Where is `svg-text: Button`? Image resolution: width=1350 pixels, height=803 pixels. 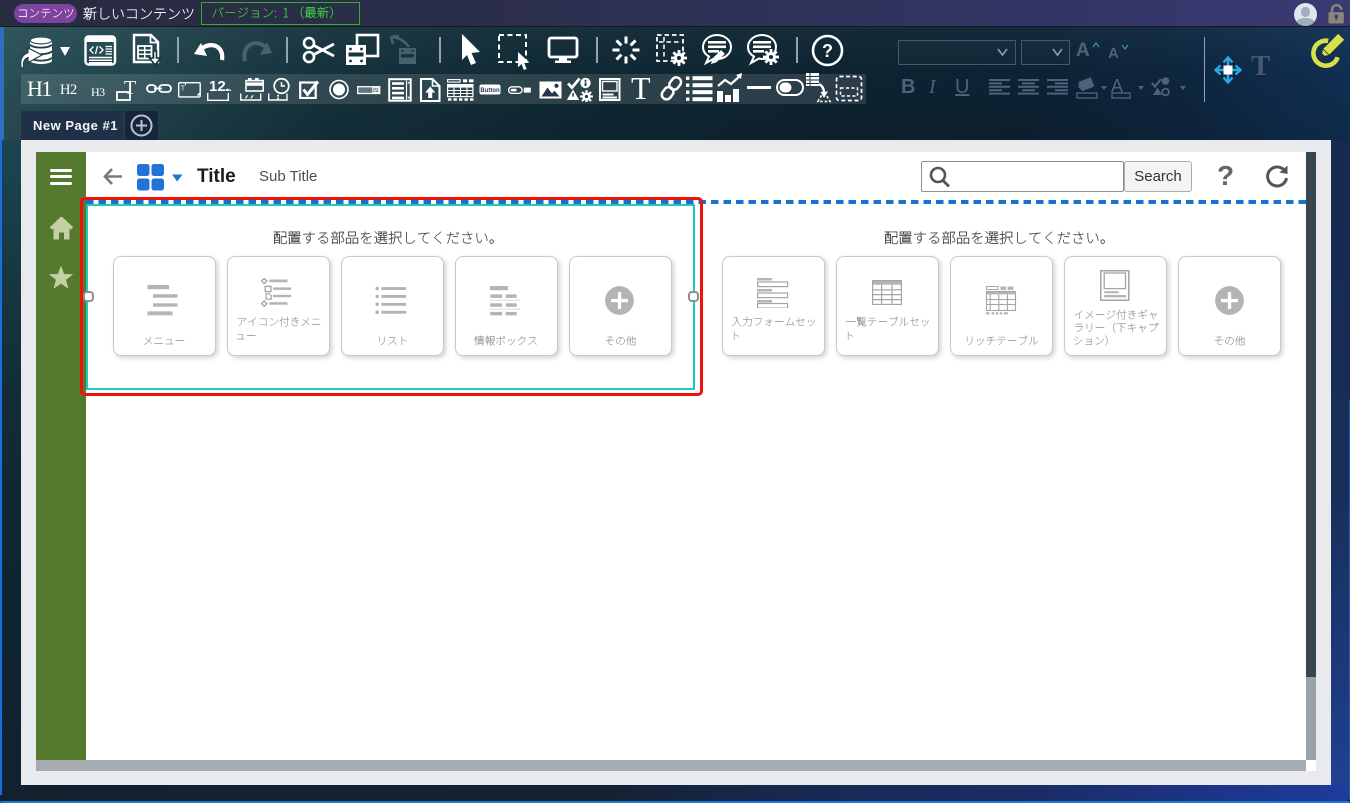 svg-text: Button is located at coordinates (490, 91).